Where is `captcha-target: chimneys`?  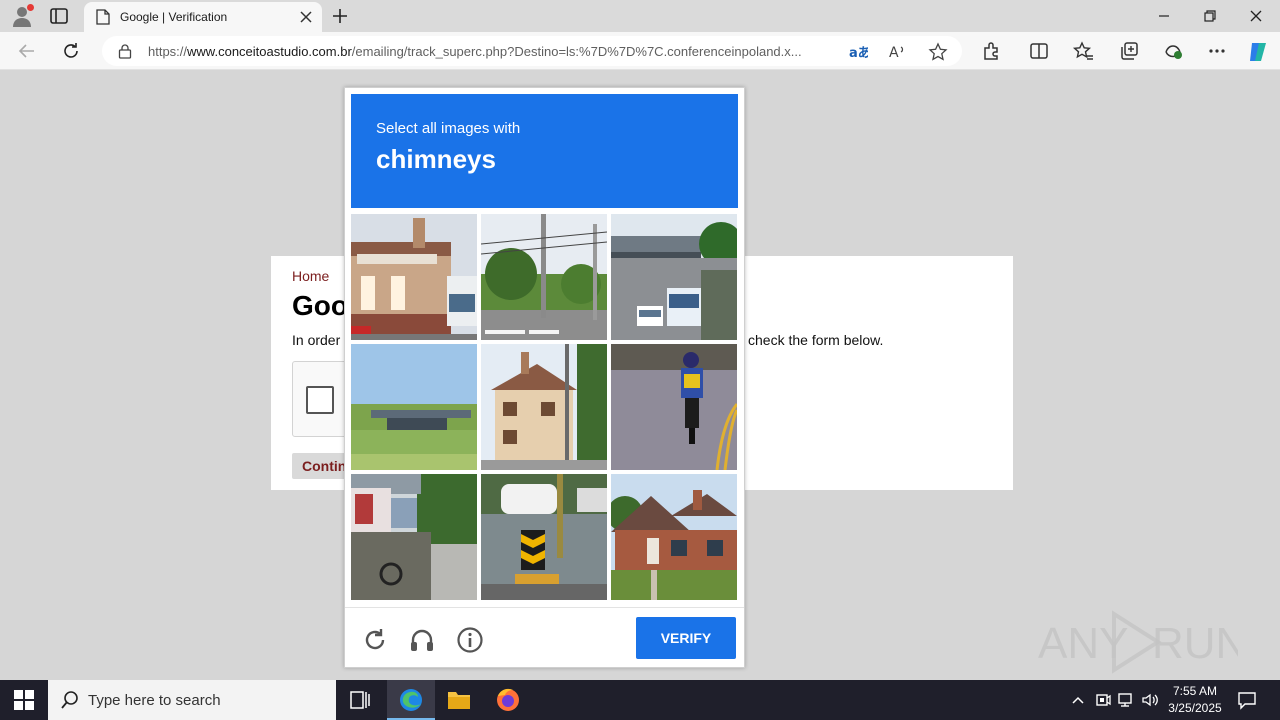
captcha-target: chimneys is located at coordinates (436, 159).